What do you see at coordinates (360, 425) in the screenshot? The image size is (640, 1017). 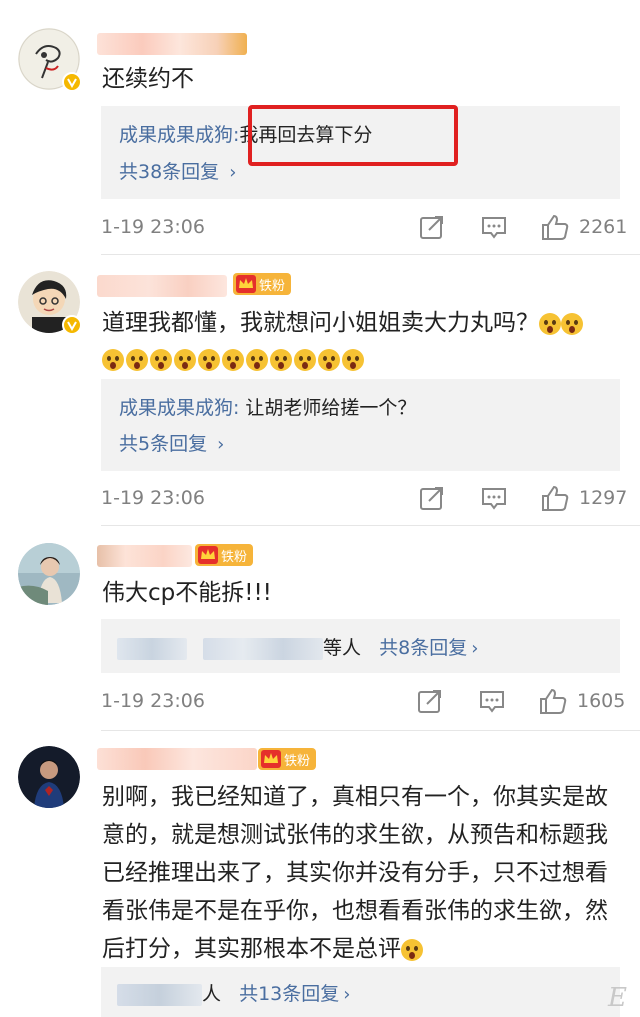 I see `reply-preview: 成果成果成狗: 让胡老师给搓一个？ 共5条回复 ›` at bounding box center [360, 425].